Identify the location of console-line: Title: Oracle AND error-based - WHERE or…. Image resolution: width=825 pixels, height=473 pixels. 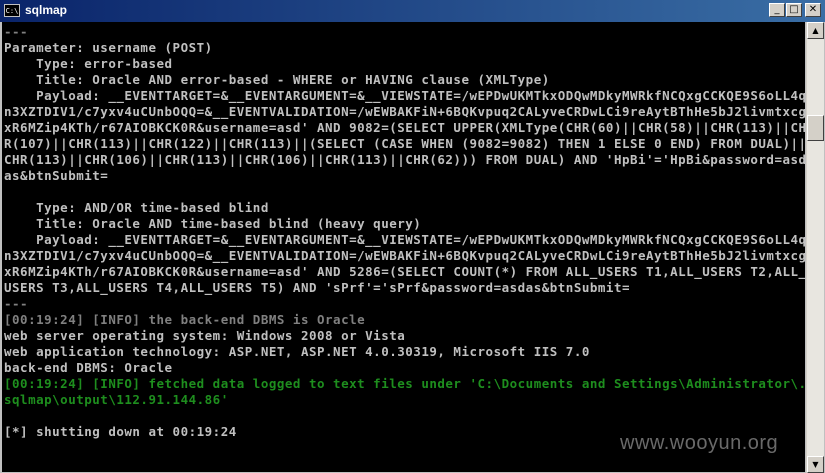
(277, 79).